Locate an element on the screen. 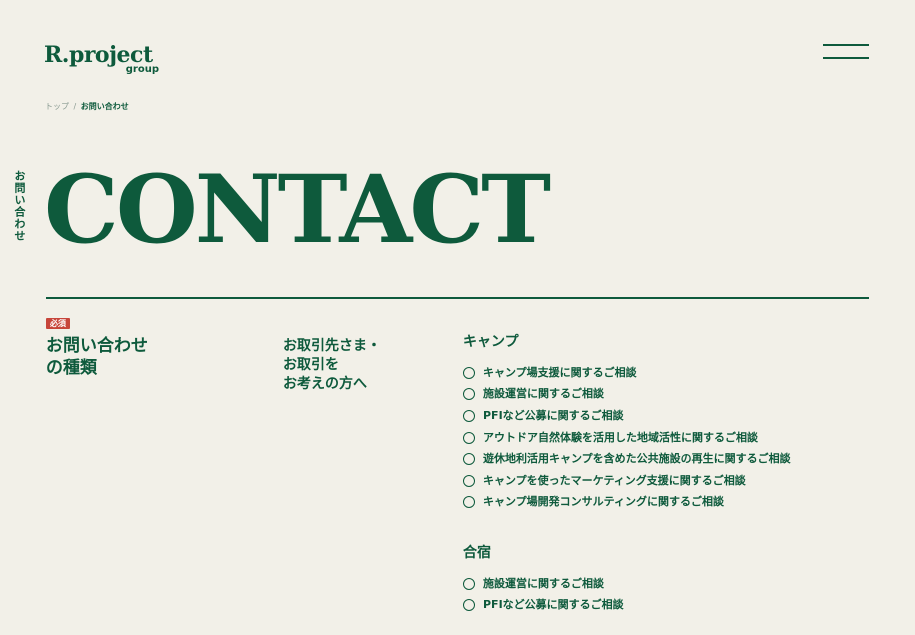 Image resolution: width=915 pixels, height=635 pixels. vertical-page-label: お問い合わせ is located at coordinates (19, 206).